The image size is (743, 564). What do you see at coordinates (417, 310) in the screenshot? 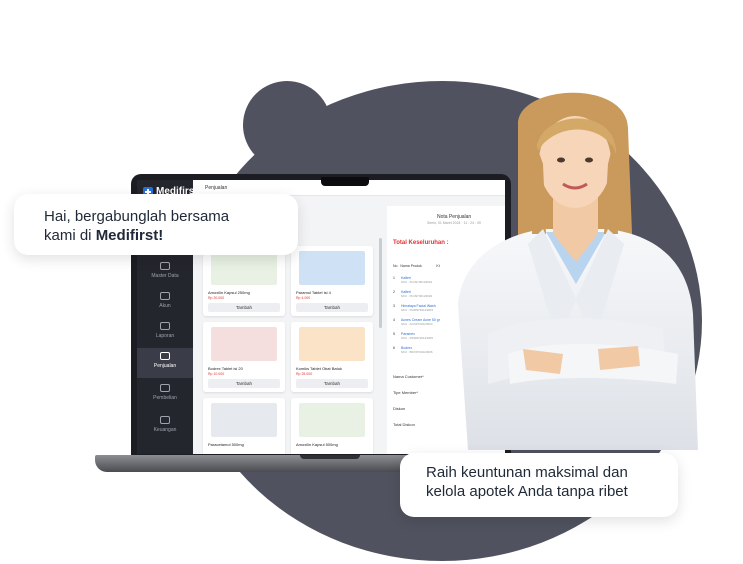
I see `row-sku: SKU : PHM9730123003` at bounding box center [417, 310].